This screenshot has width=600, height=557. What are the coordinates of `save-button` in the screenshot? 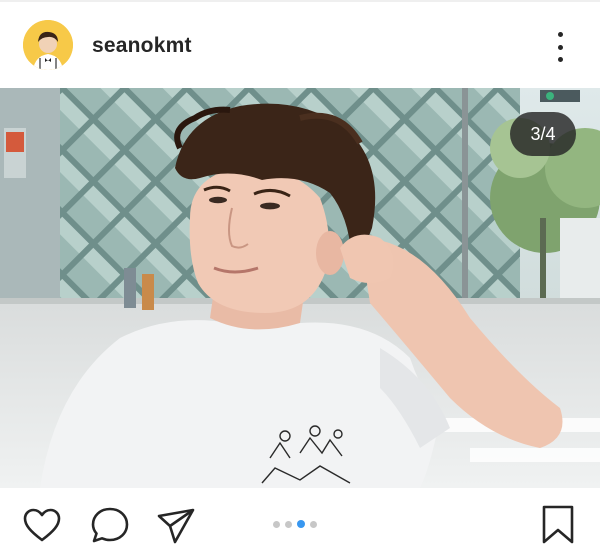 It's located at (558, 524).